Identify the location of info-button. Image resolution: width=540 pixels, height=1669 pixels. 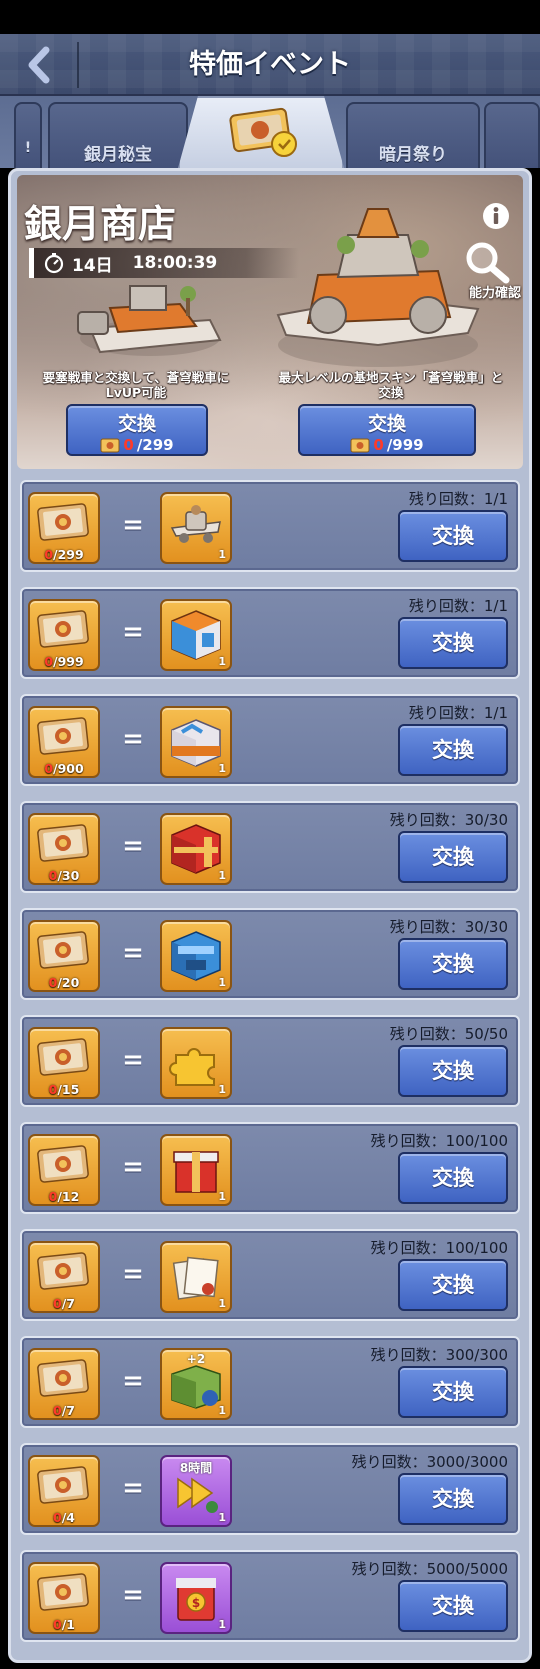
(496, 216).